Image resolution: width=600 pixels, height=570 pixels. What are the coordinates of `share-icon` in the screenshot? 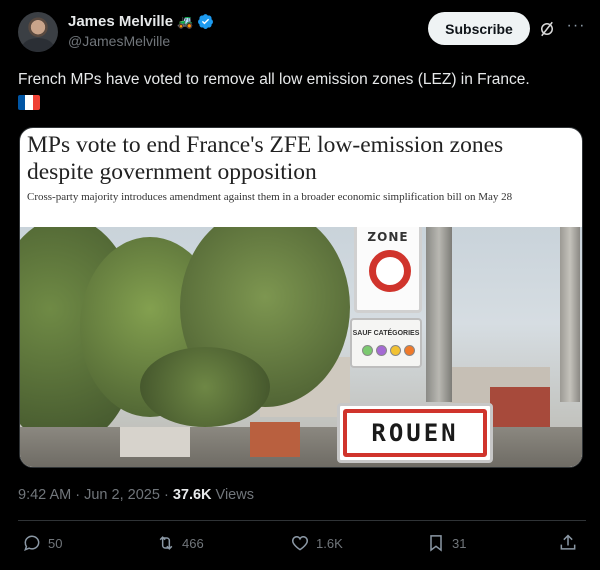 It's located at (568, 542).